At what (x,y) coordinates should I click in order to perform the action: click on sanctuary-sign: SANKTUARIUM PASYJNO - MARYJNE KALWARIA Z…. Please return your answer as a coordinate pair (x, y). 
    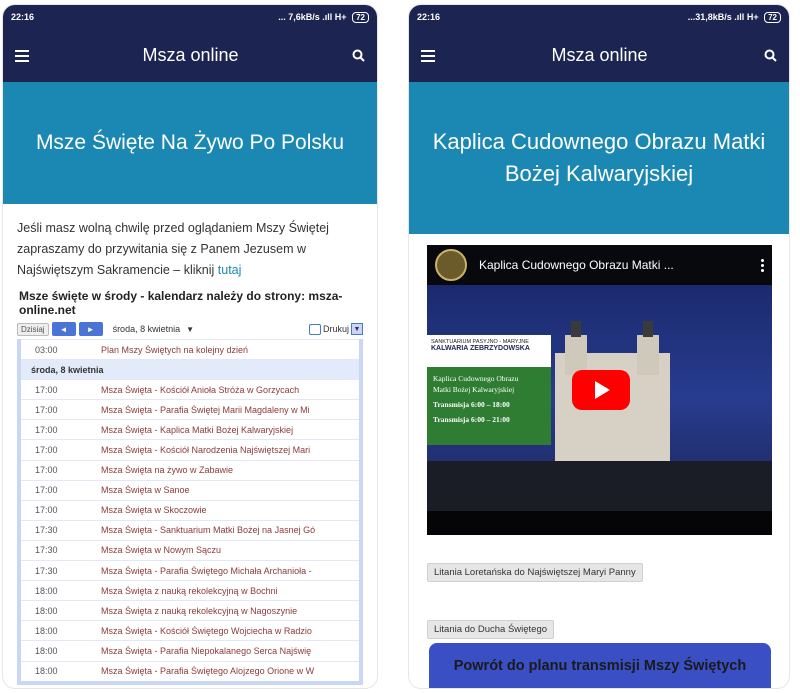
    Looking at the image, I should click on (489, 351).